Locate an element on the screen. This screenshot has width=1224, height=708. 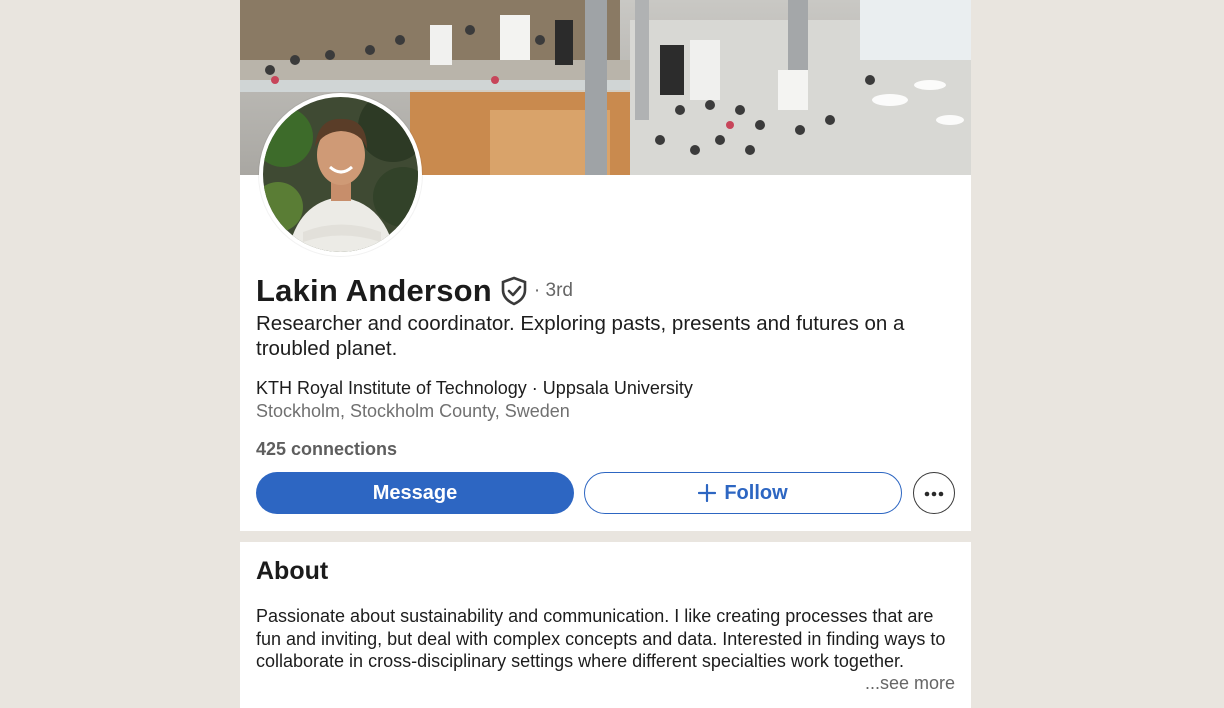
see-more-link: ...see more is located at coordinates (910, 683).